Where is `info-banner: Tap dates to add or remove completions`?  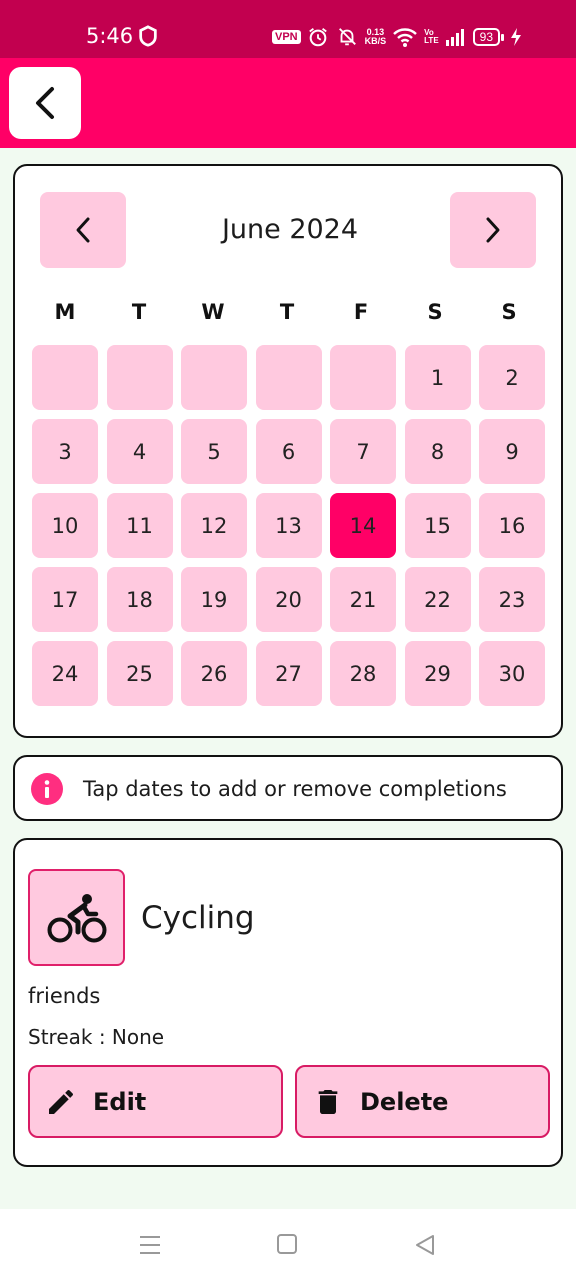 info-banner: Tap dates to add or remove completions is located at coordinates (288, 788).